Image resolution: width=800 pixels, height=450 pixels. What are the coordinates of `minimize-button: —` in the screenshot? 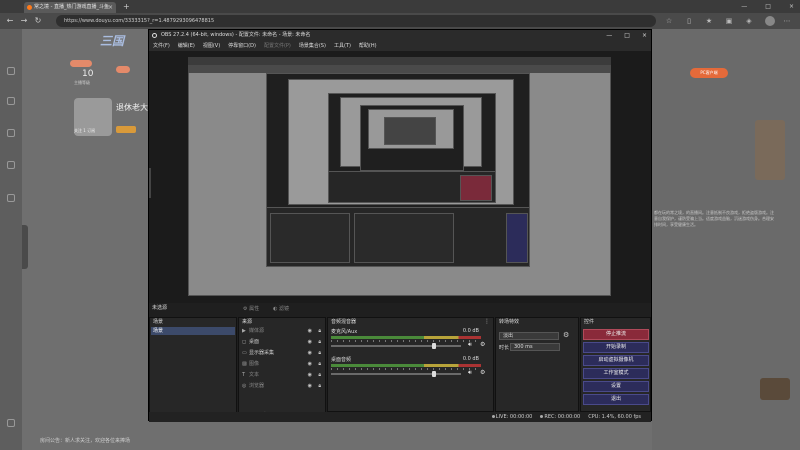 It's located at (744, 6).